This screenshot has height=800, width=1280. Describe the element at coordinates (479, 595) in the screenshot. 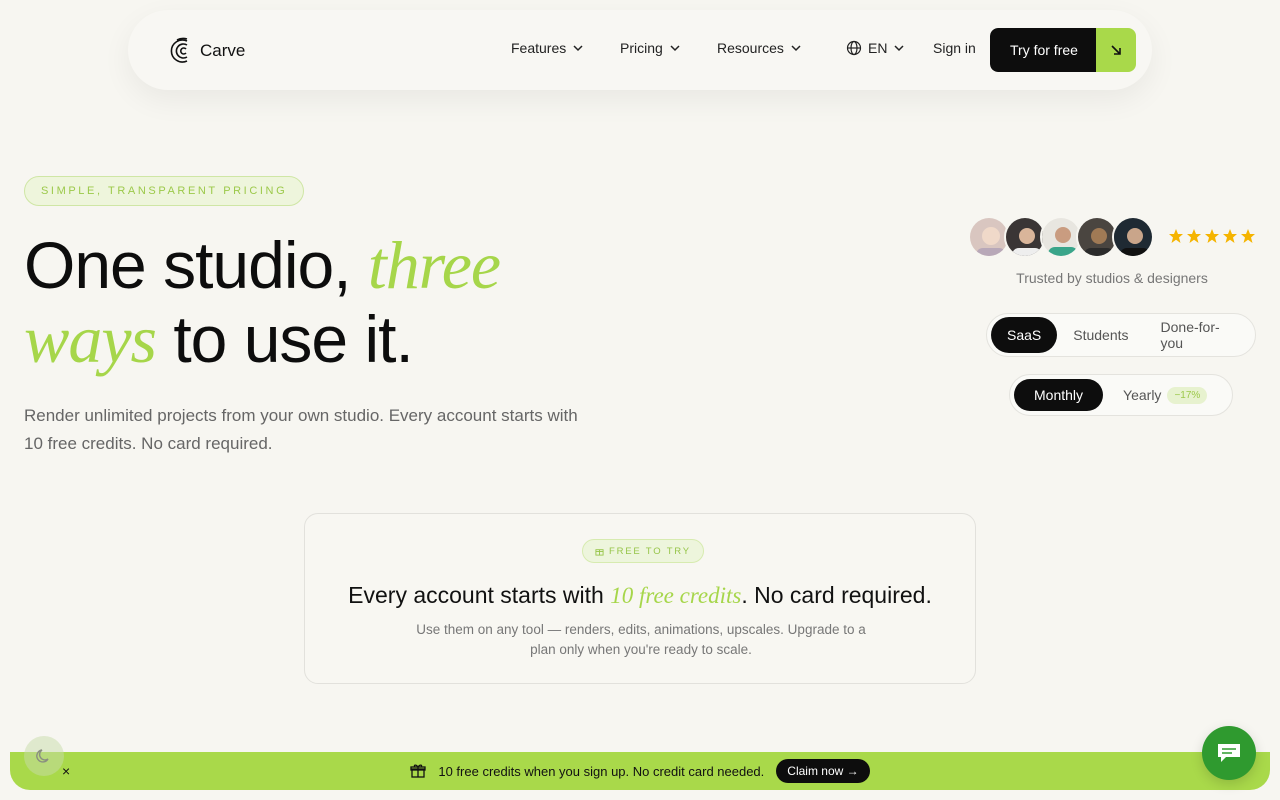

I see `free-card-title-pre: Every account starts with` at that location.